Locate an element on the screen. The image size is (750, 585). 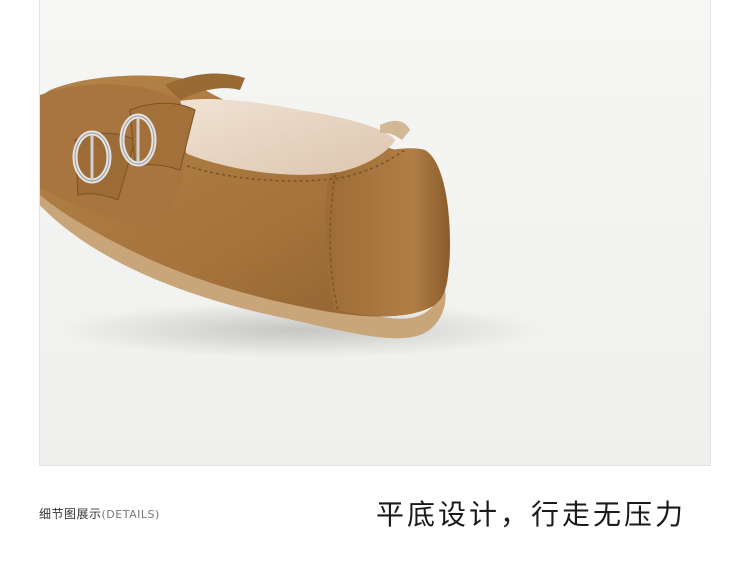
feature-headline: 平底设计，行走无压力 is located at coordinates (531, 514).